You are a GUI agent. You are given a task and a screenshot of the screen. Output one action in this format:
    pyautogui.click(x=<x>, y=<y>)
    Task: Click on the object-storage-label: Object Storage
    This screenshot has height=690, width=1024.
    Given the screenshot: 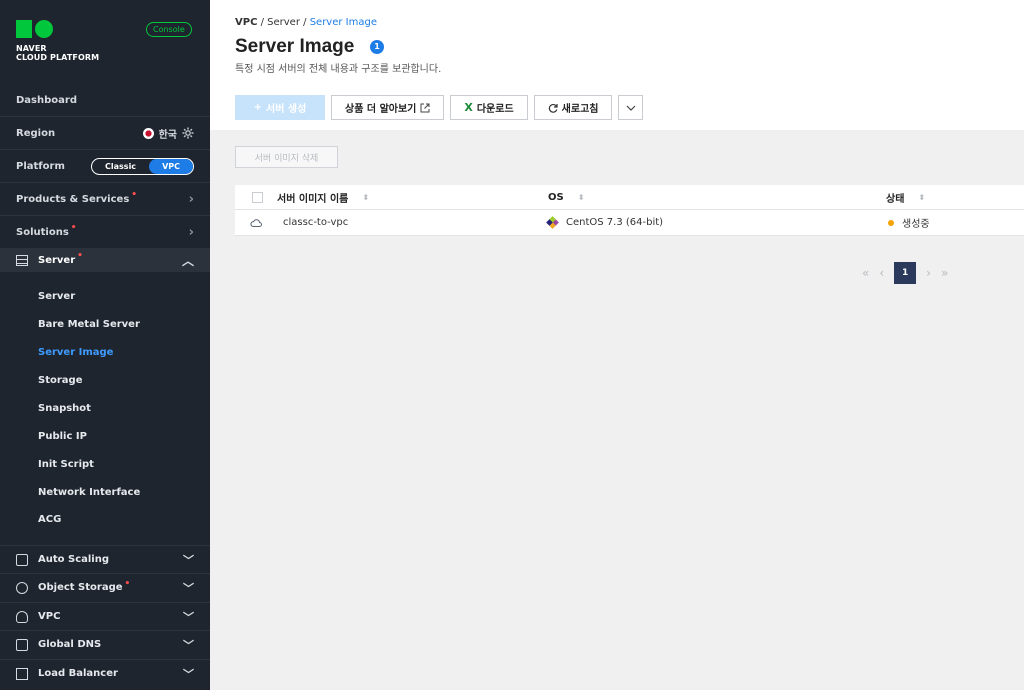 What is the action you would take?
    pyautogui.click(x=80, y=587)
    